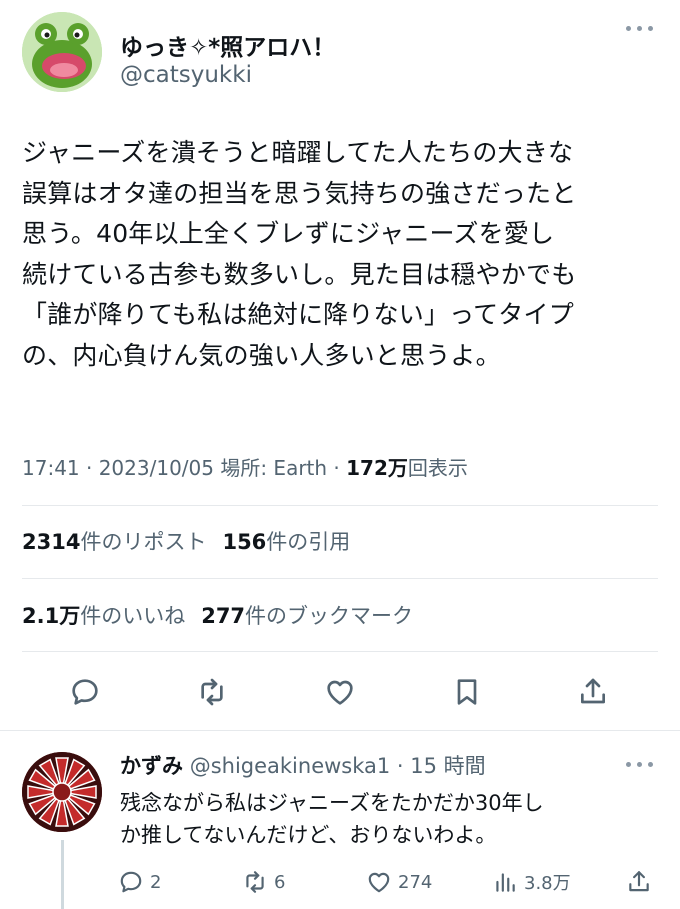 This screenshot has height=909, width=680. Describe the element at coordinates (143, 542) in the screenshot. I see `reposts-label: 件のリポスト` at that location.